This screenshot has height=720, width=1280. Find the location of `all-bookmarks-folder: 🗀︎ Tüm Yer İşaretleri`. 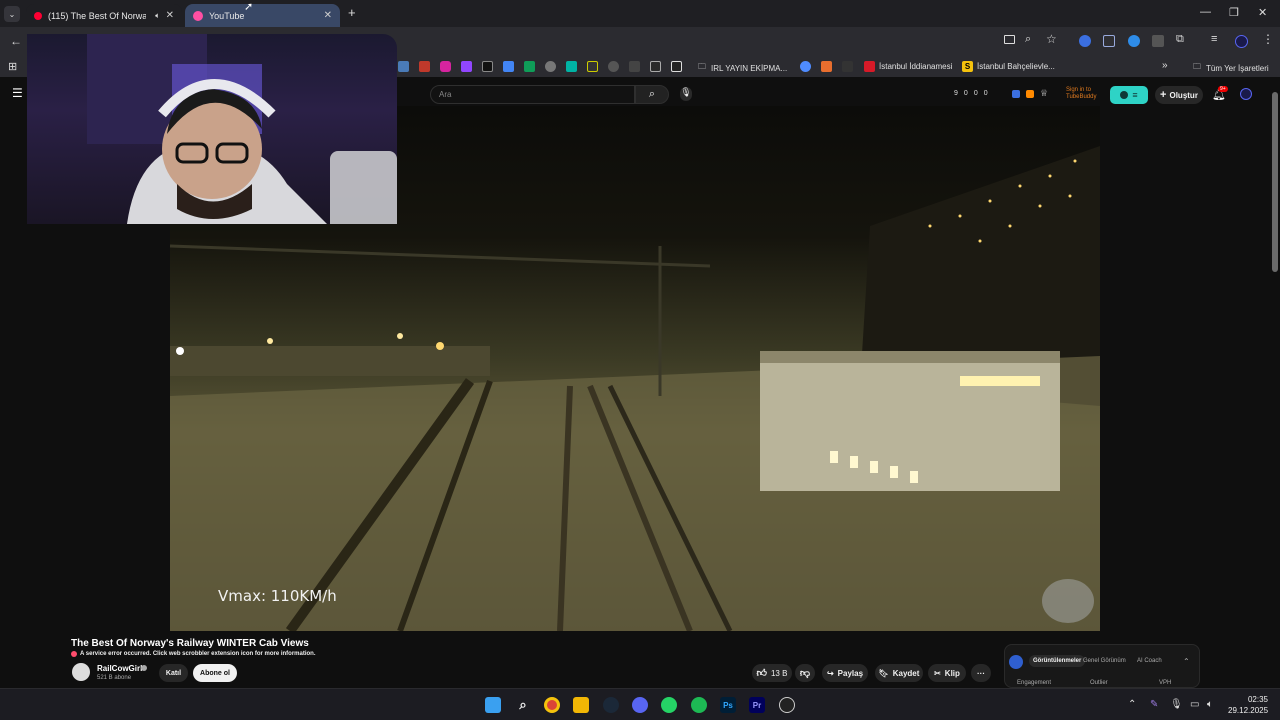

all-bookmarks-folder: 🗀︎ Tüm Yer İşaretleri is located at coordinates (1231, 68).